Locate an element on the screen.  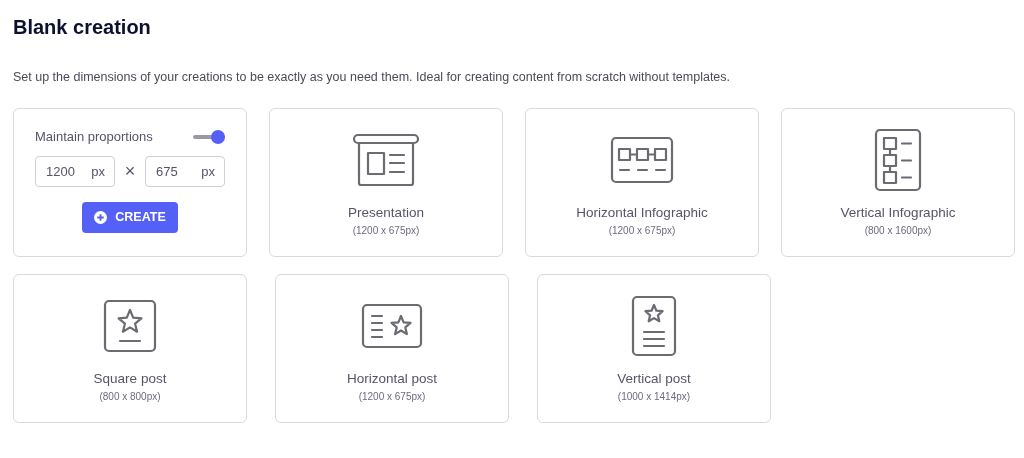
toggle-label: Maintain proportions is located at coordinates (94, 136).